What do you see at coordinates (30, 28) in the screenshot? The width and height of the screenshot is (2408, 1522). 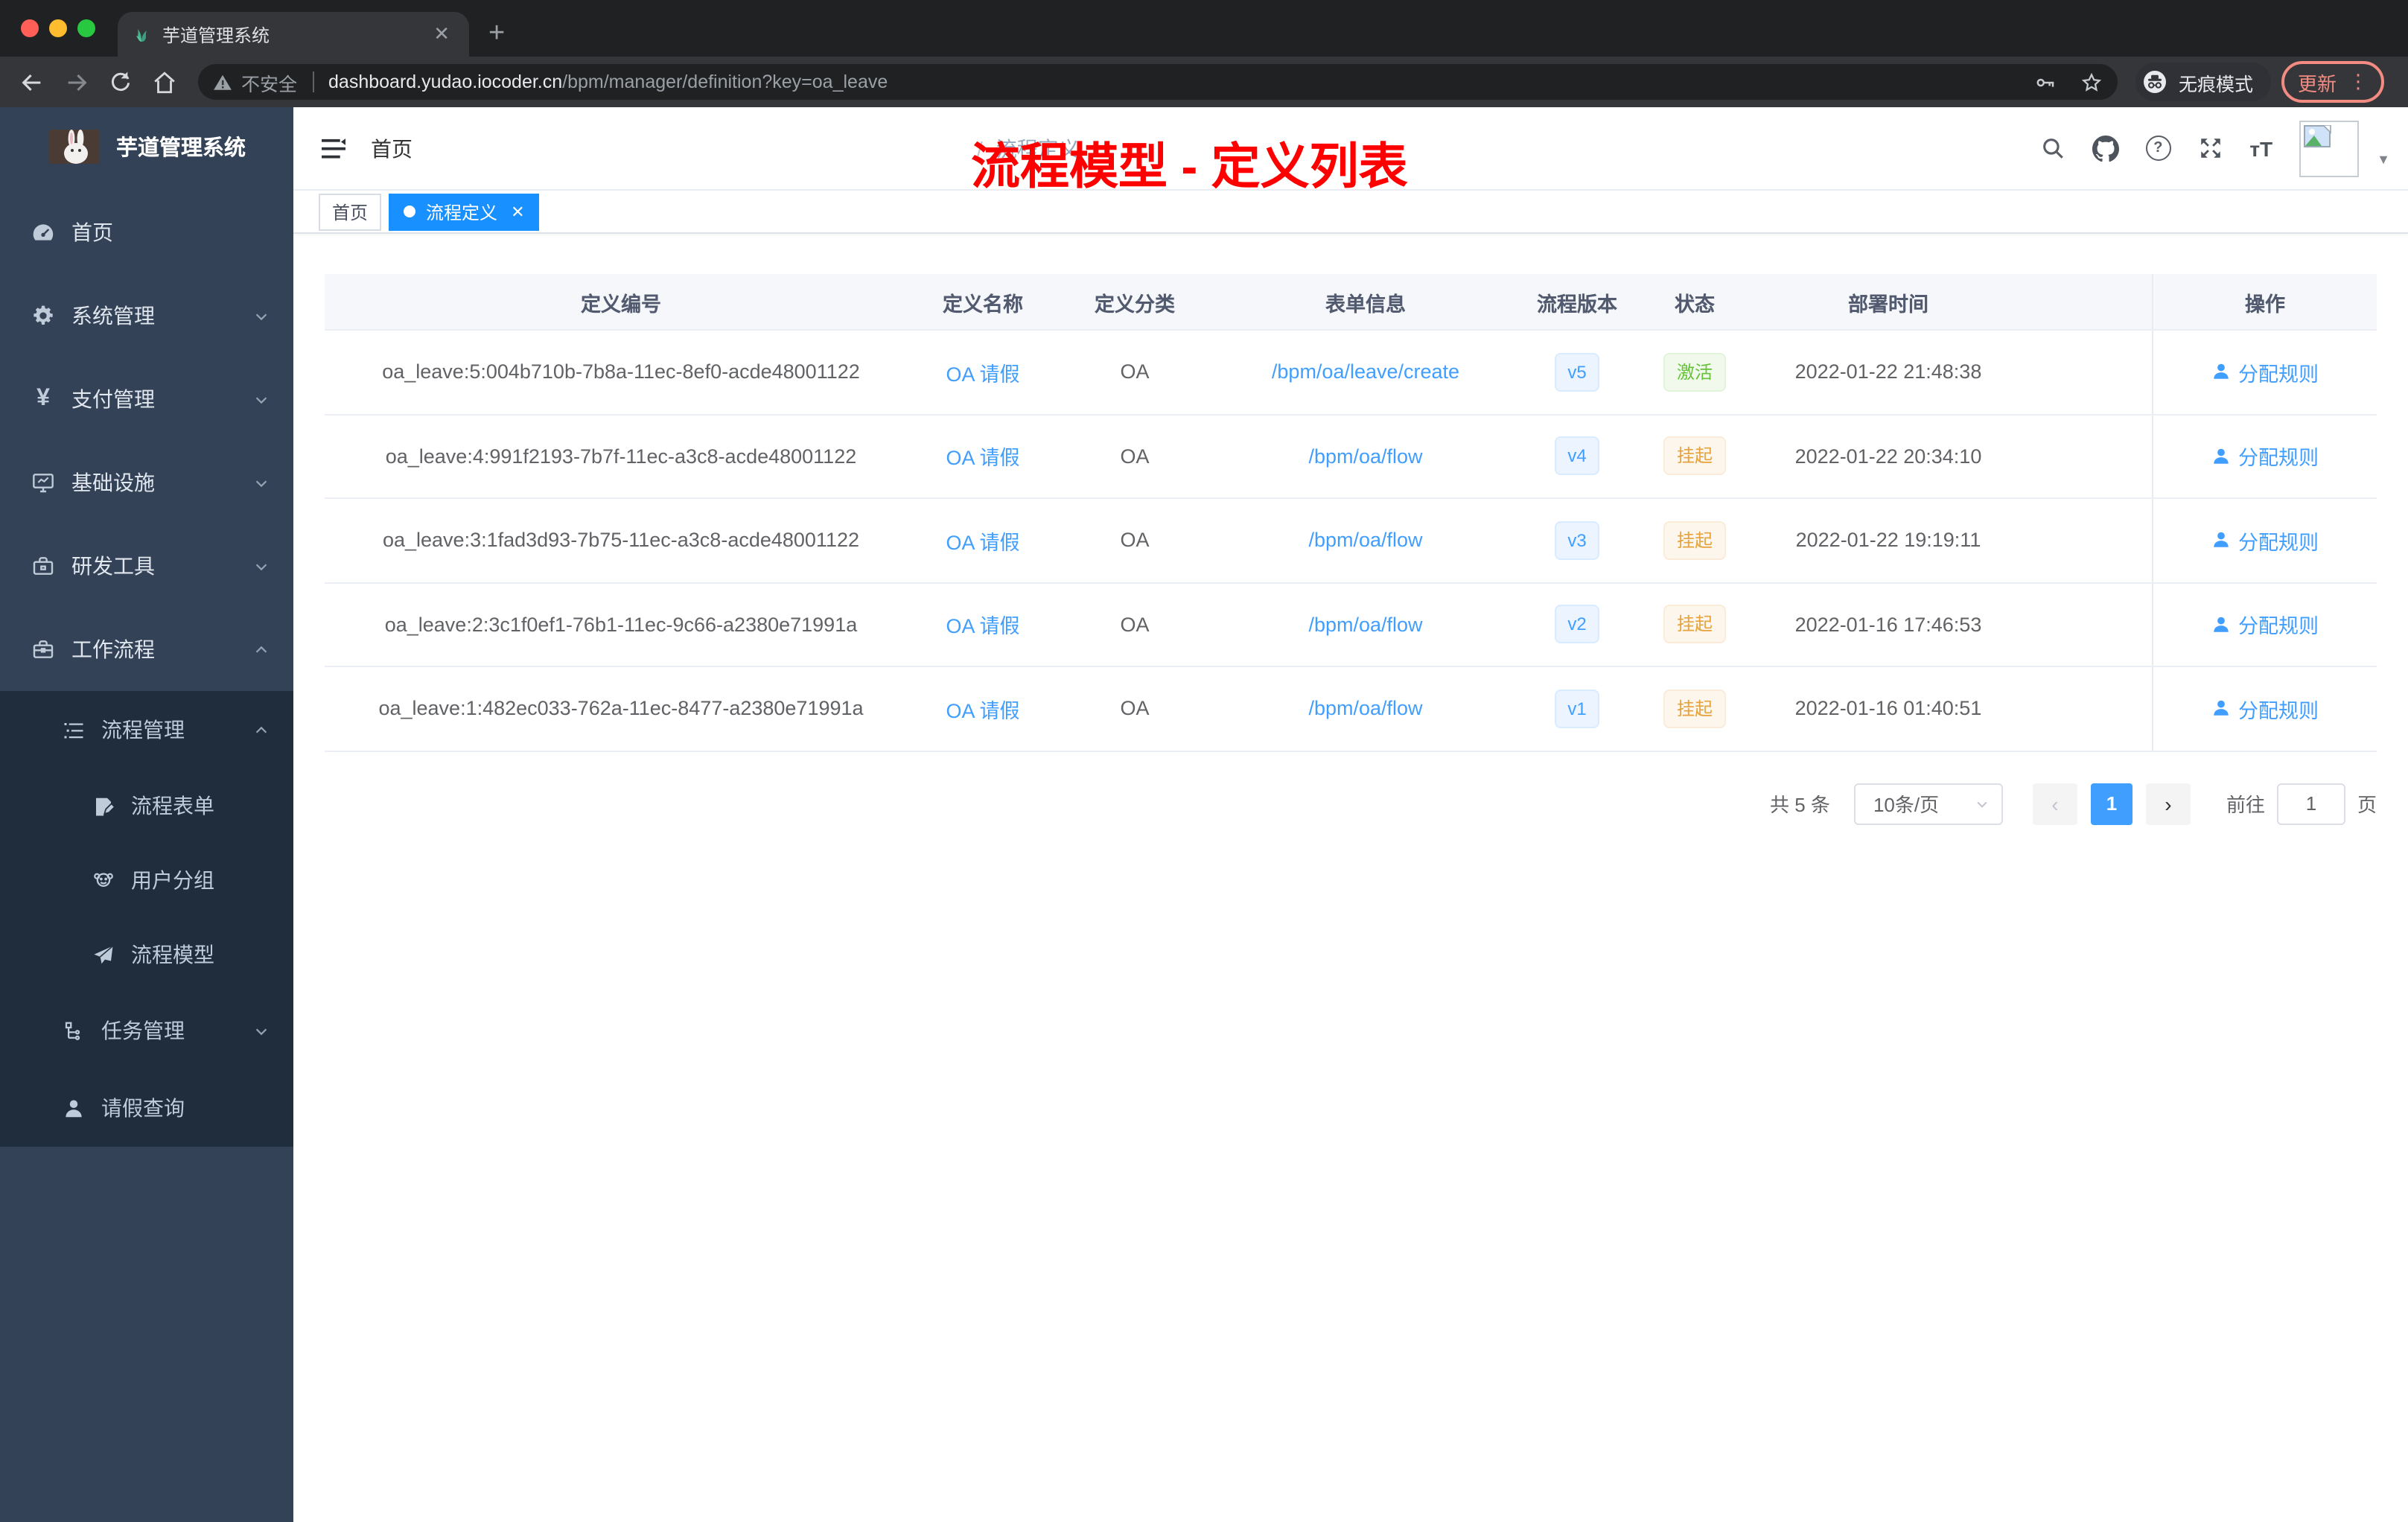 I see `window-close-button` at bounding box center [30, 28].